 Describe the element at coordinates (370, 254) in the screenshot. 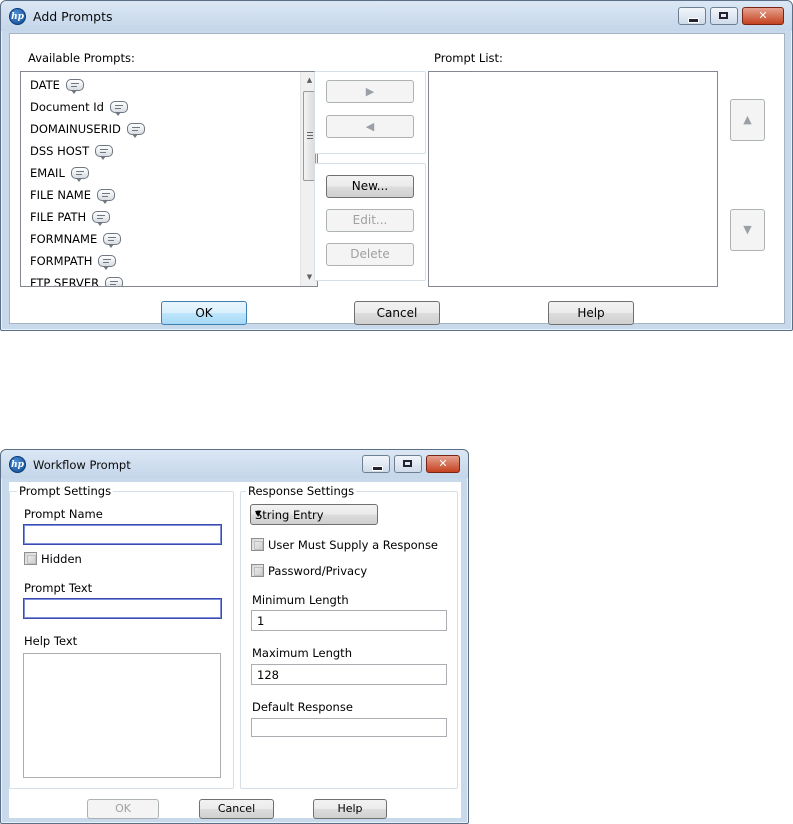

I see `delete-button: Delete` at that location.